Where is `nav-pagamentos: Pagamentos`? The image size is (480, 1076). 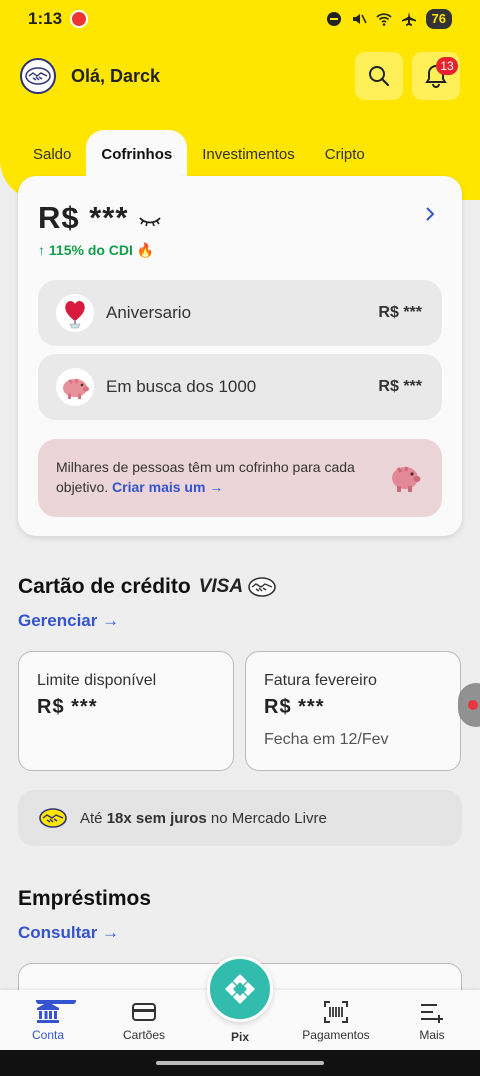 nav-pagamentos: Pagamentos is located at coordinates (336, 1021).